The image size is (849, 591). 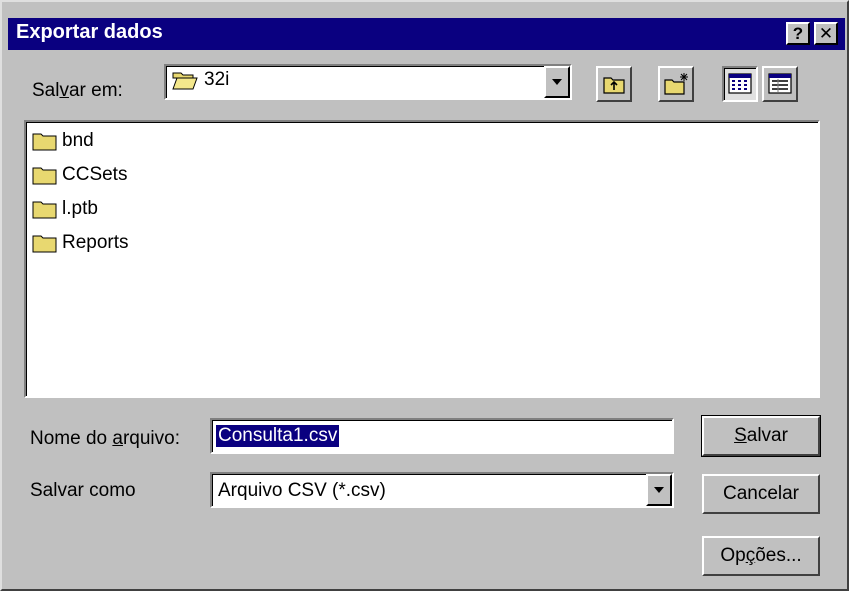 What do you see at coordinates (80, 208) in the screenshot?
I see `file-name: l.ptb` at bounding box center [80, 208].